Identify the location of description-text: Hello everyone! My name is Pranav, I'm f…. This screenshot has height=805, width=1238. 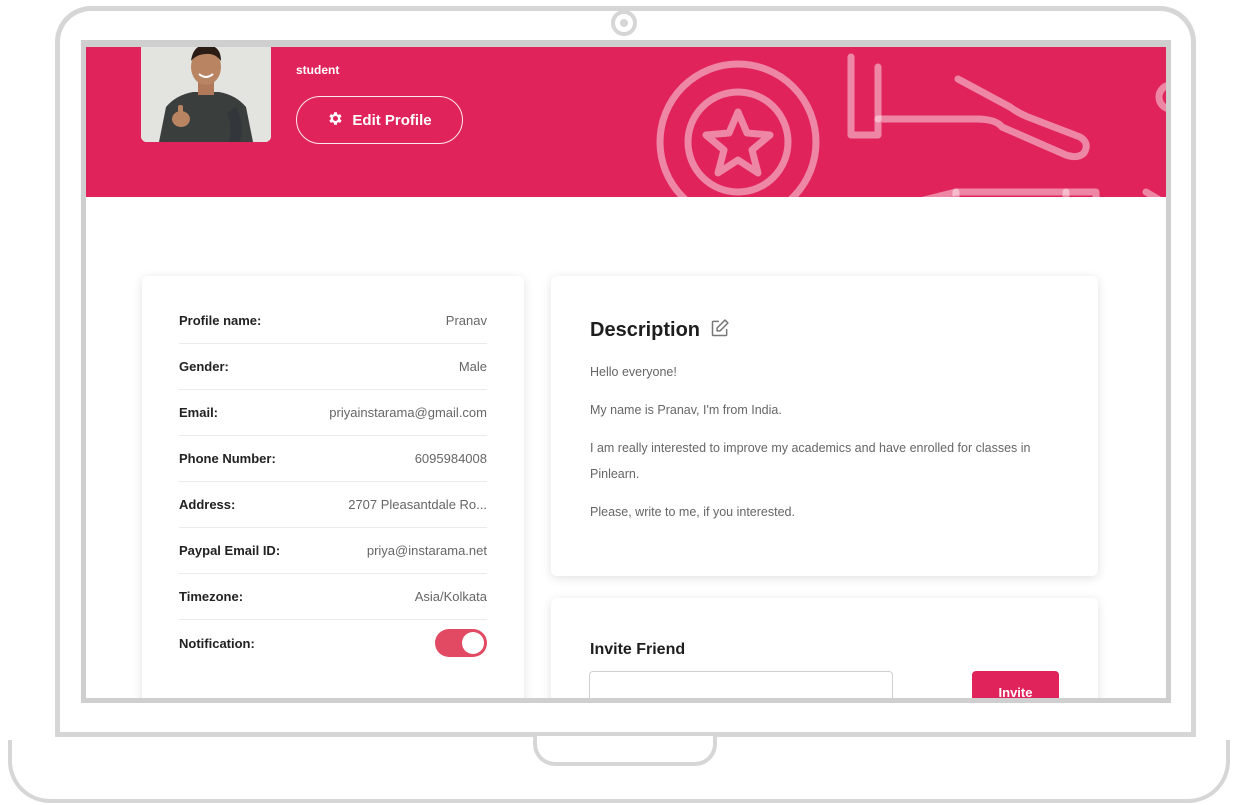
(820, 448).